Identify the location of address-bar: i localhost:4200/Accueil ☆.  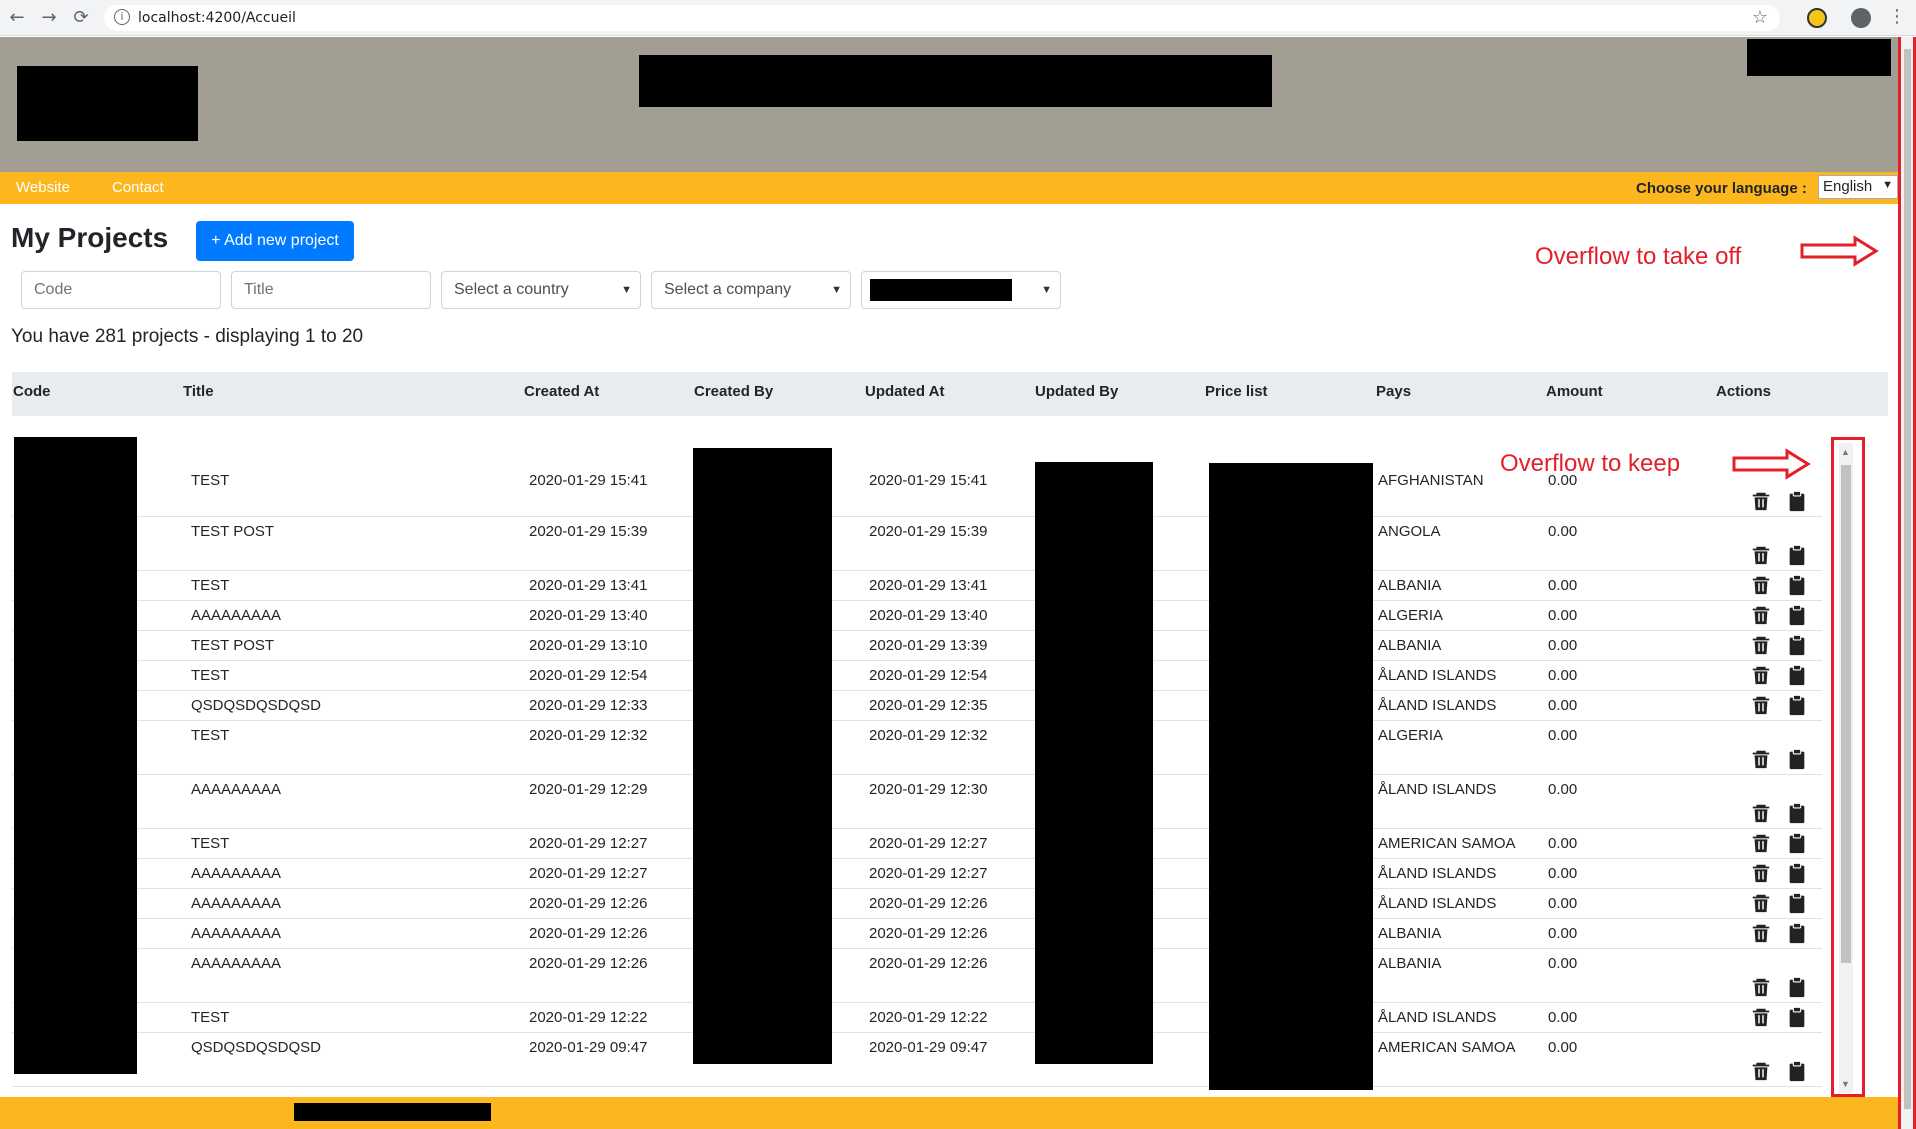
(942, 18).